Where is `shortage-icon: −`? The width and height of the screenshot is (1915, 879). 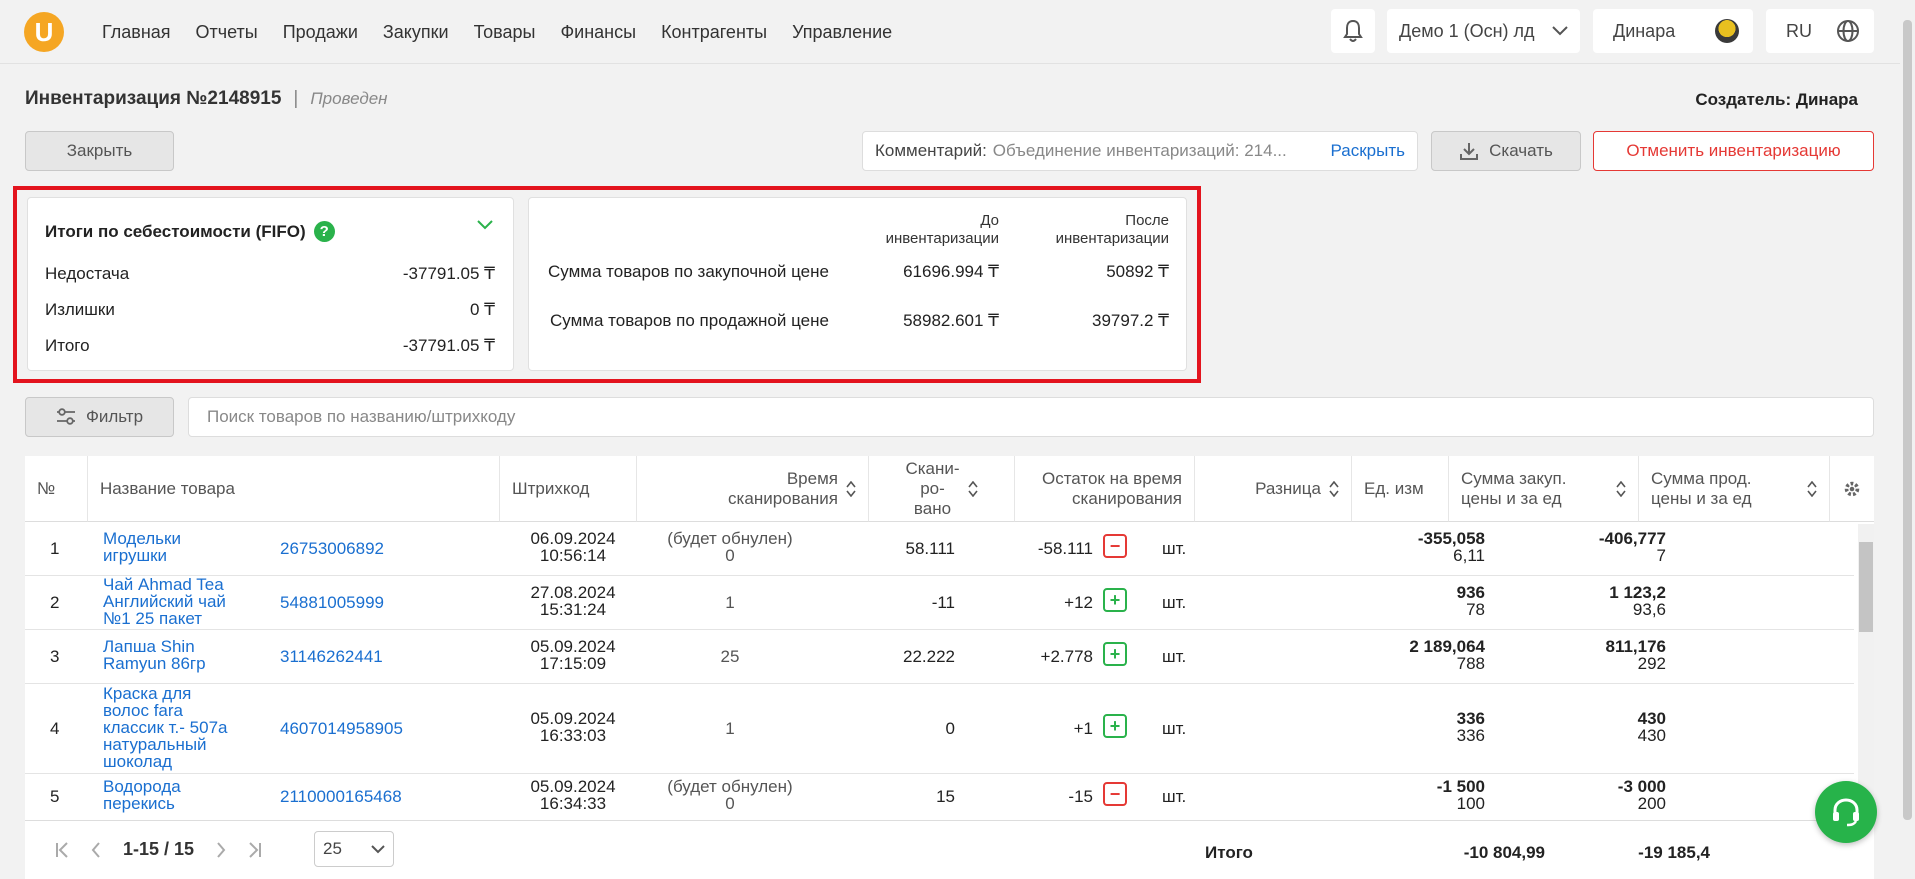
shortage-icon: − is located at coordinates (1120, 551).